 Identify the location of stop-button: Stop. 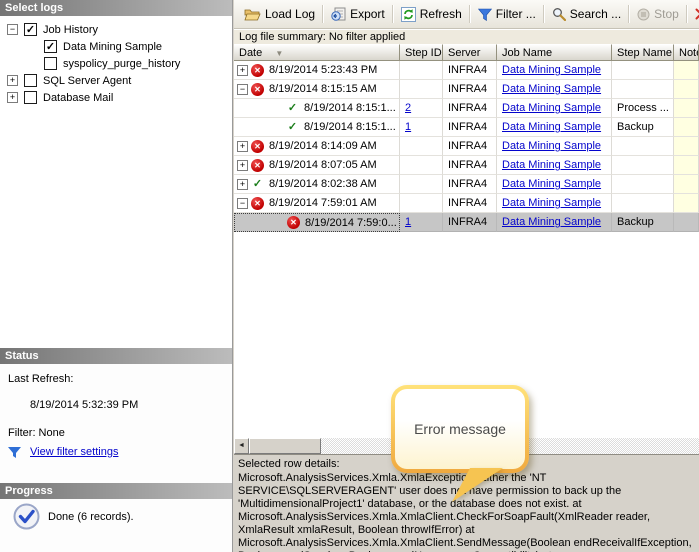
(658, 14).